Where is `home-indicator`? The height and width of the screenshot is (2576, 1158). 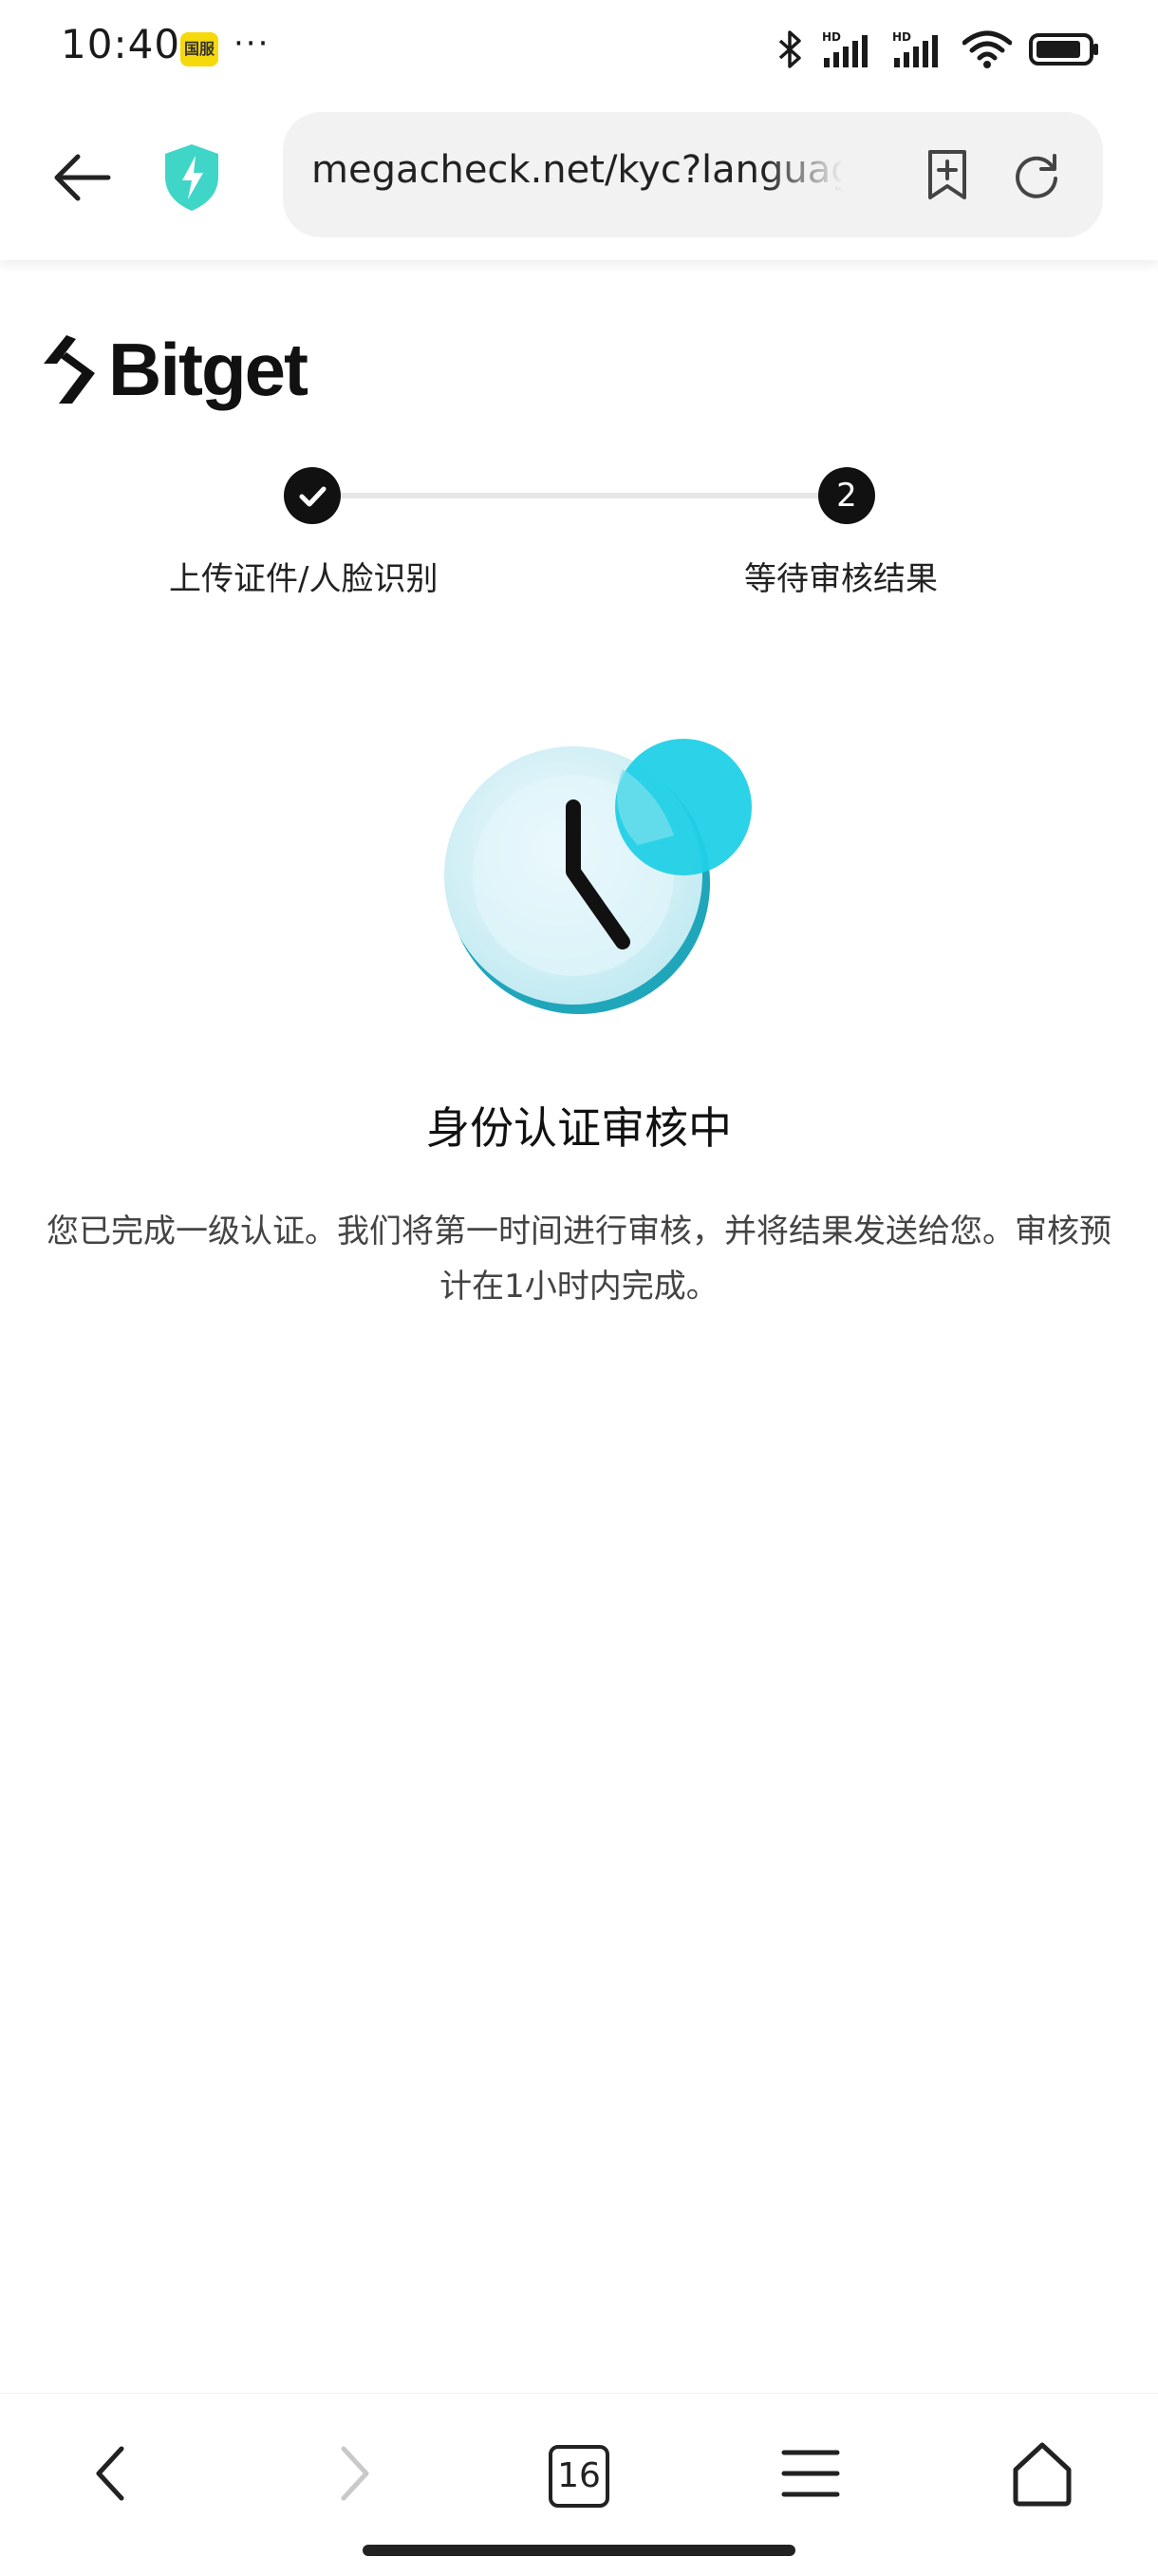 home-indicator is located at coordinates (579, 2550).